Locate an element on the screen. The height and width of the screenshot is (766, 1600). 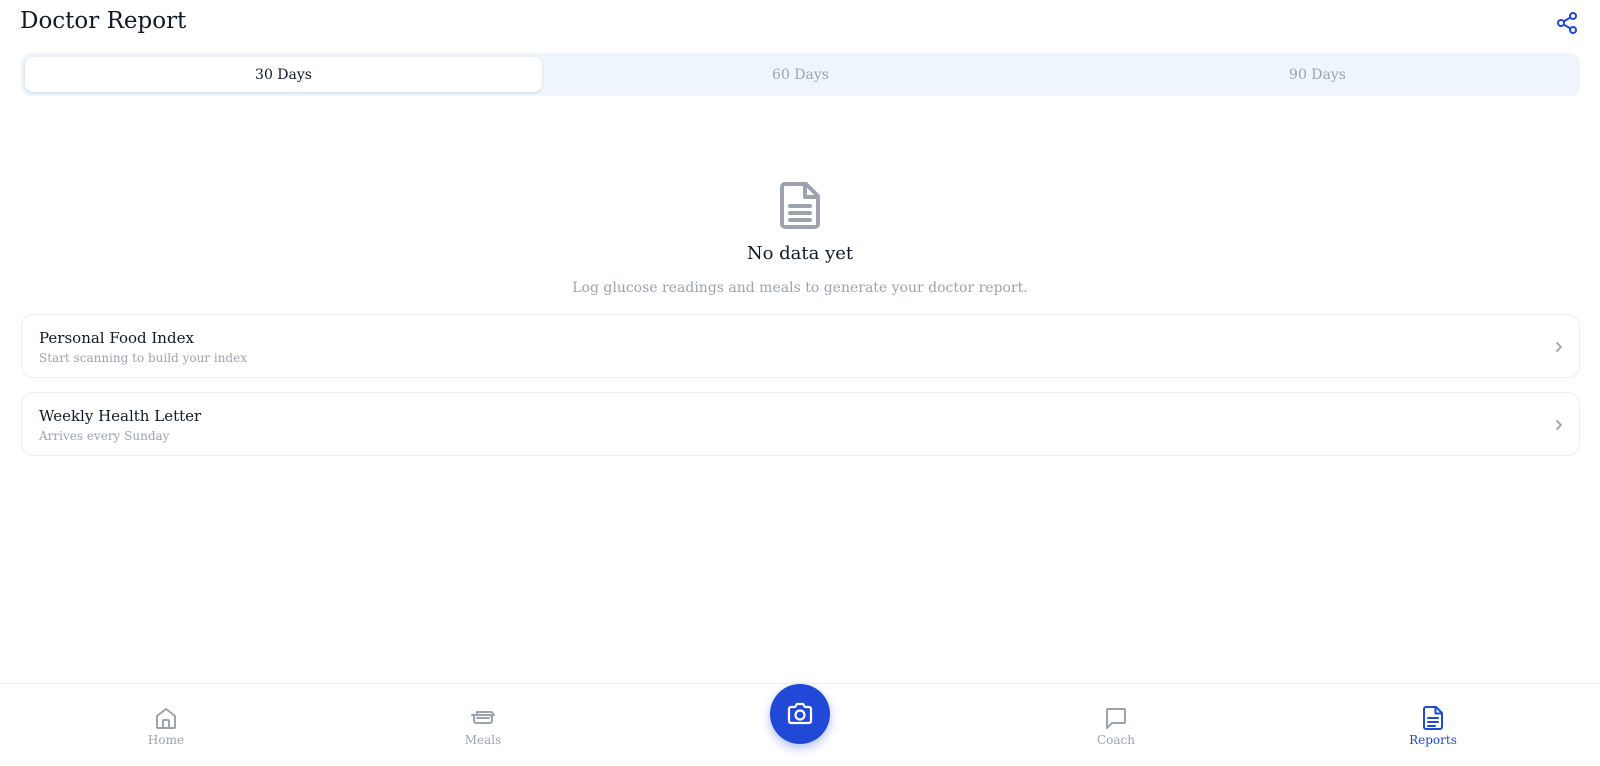
bowl-icon is located at coordinates (483, 717).